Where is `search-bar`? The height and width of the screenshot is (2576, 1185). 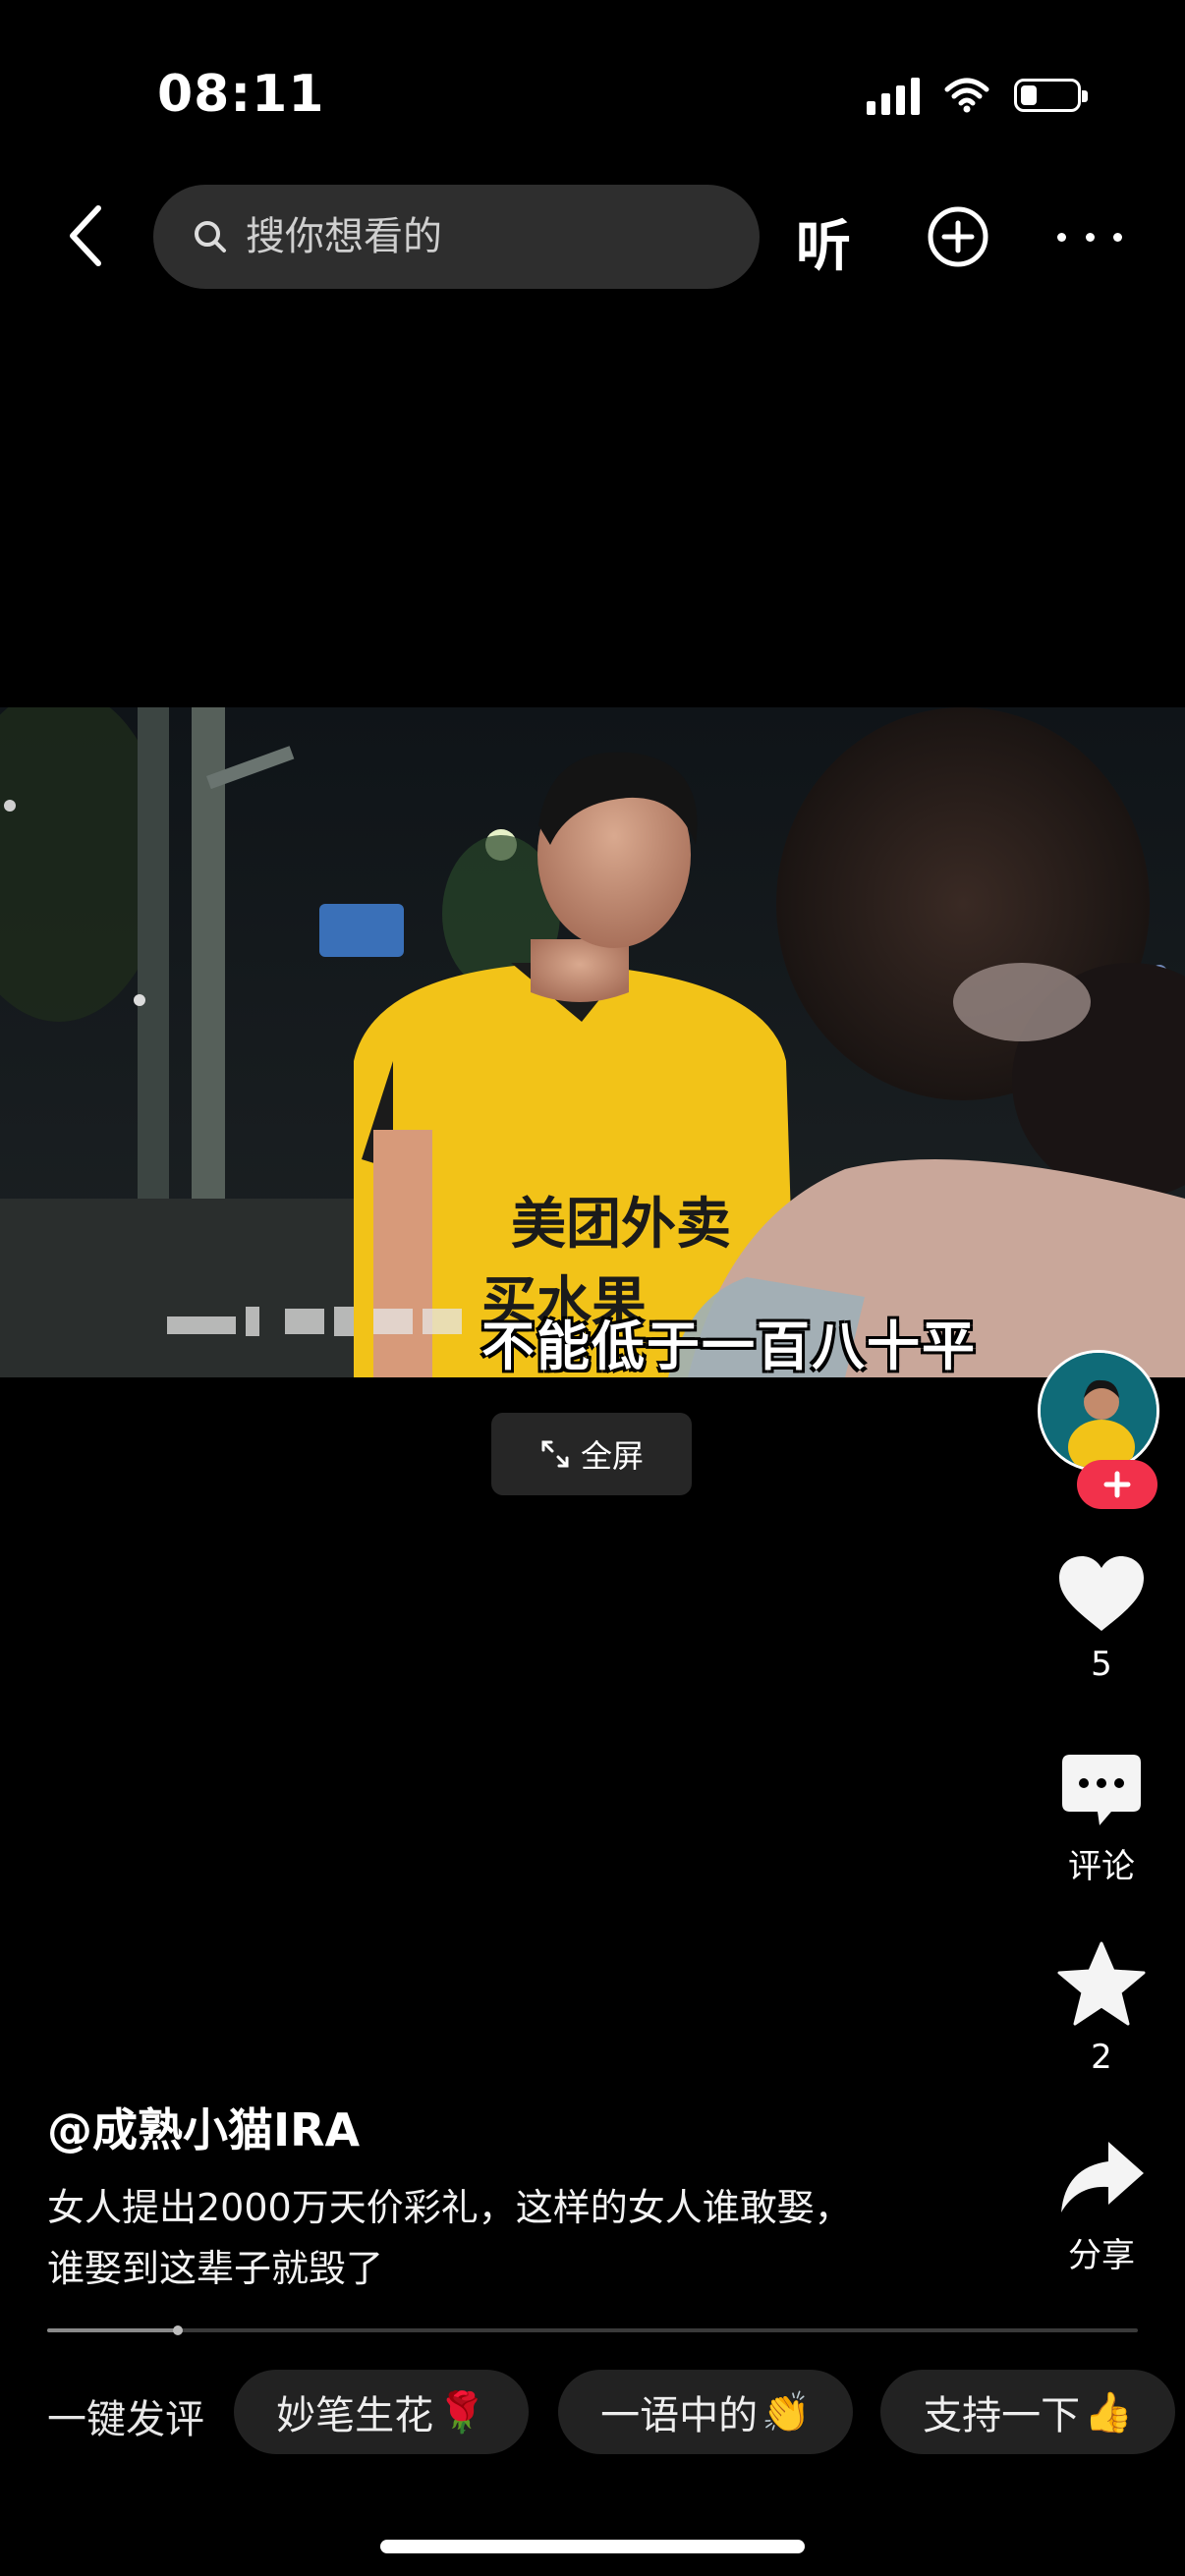
search-bar is located at coordinates (457, 237).